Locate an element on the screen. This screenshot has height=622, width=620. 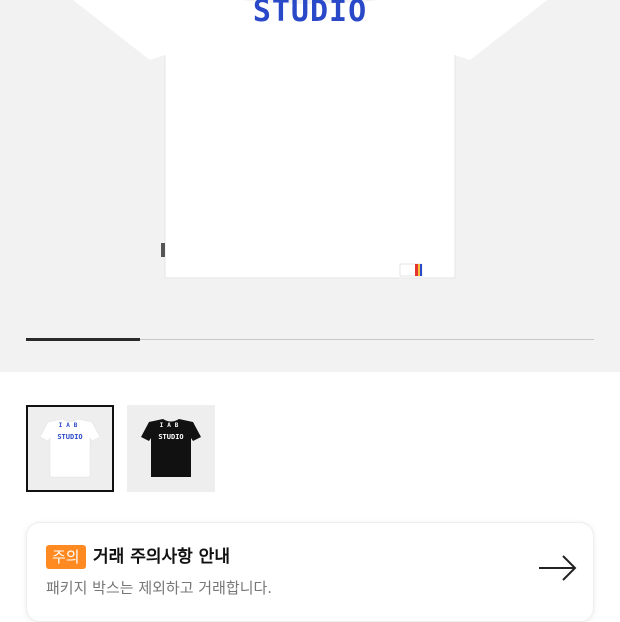
thumbnail-white-tshirt: IAB STUDIO is located at coordinates (70, 448).